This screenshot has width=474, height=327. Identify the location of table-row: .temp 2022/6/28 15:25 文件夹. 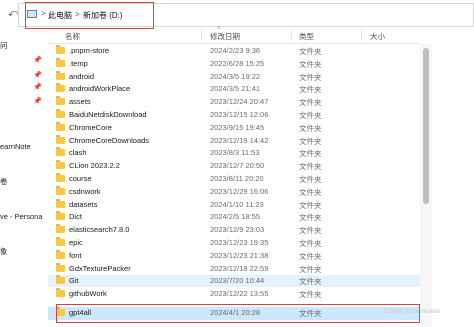
(234, 63).